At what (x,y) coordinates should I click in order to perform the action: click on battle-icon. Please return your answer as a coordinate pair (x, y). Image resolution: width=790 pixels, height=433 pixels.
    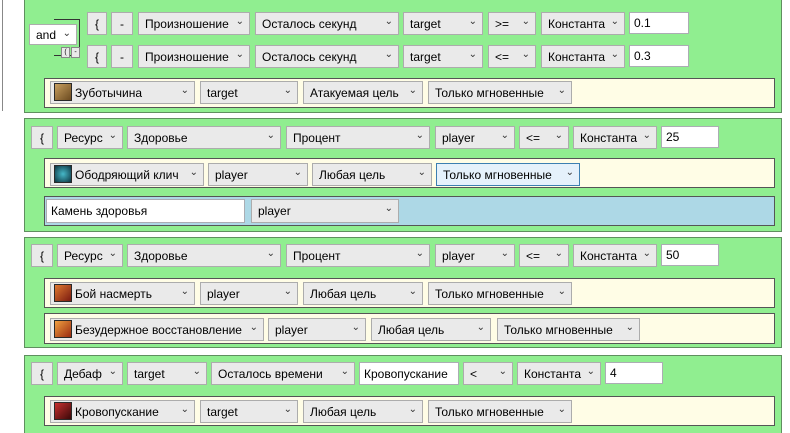
    Looking at the image, I should click on (63, 293).